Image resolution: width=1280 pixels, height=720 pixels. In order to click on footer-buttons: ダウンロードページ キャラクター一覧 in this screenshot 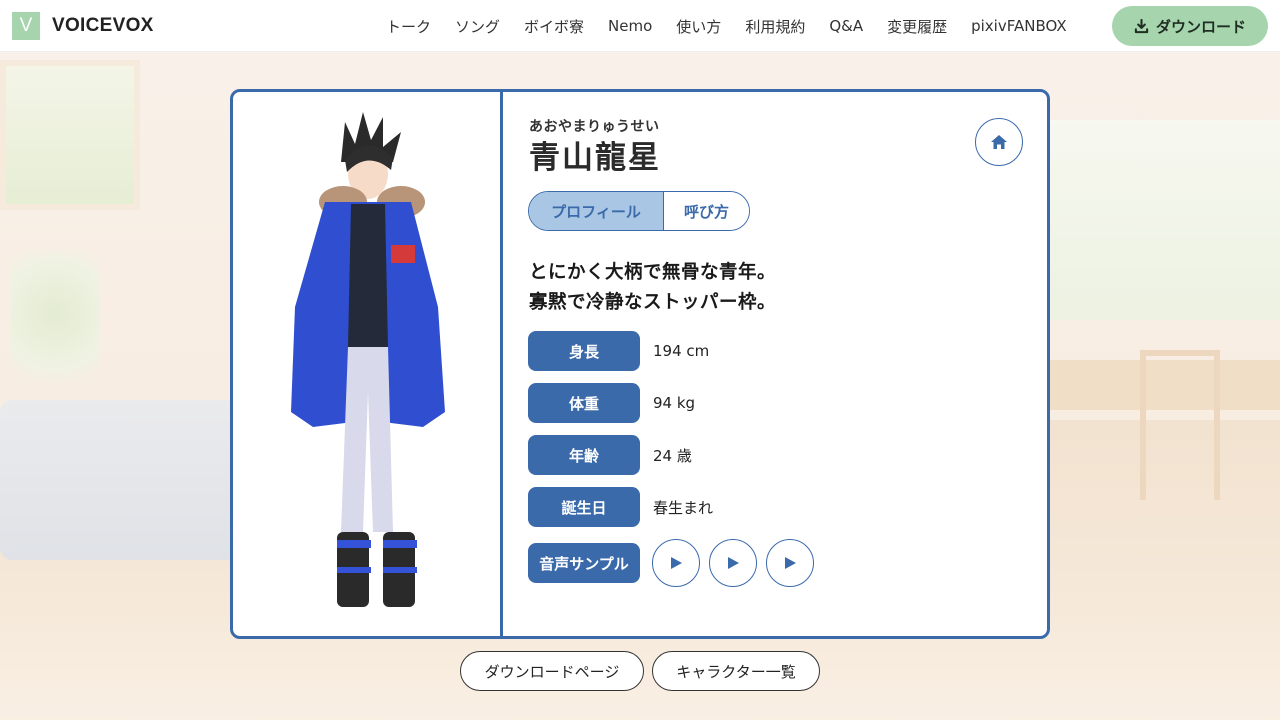, I will do `click(640, 671)`.